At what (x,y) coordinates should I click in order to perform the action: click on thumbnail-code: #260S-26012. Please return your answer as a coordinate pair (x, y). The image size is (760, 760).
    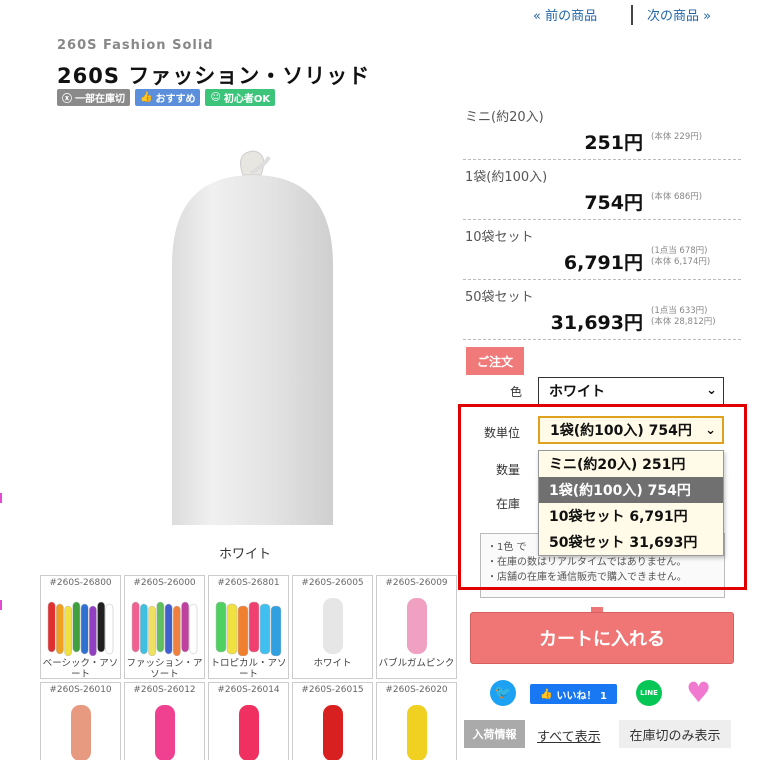
    Looking at the image, I should click on (164, 690).